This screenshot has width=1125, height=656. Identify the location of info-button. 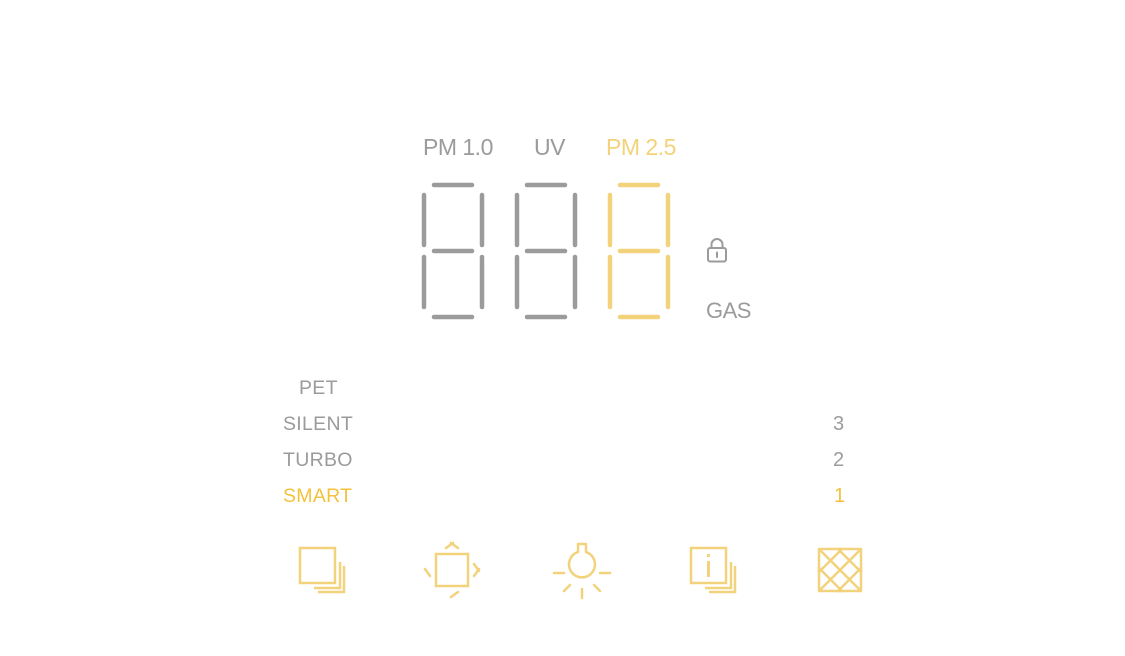
(713, 570).